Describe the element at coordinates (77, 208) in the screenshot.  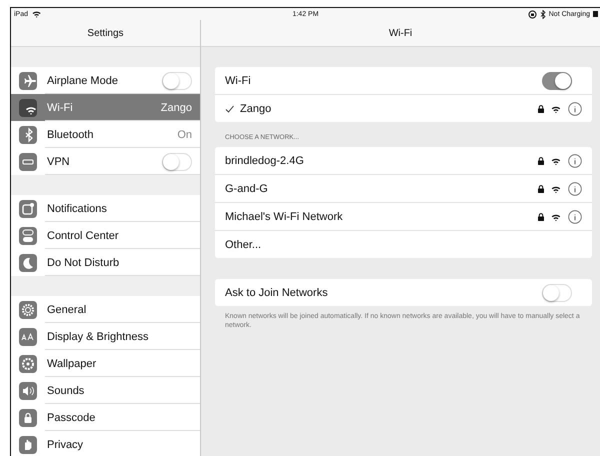
I see `item-label: Notifications` at that location.